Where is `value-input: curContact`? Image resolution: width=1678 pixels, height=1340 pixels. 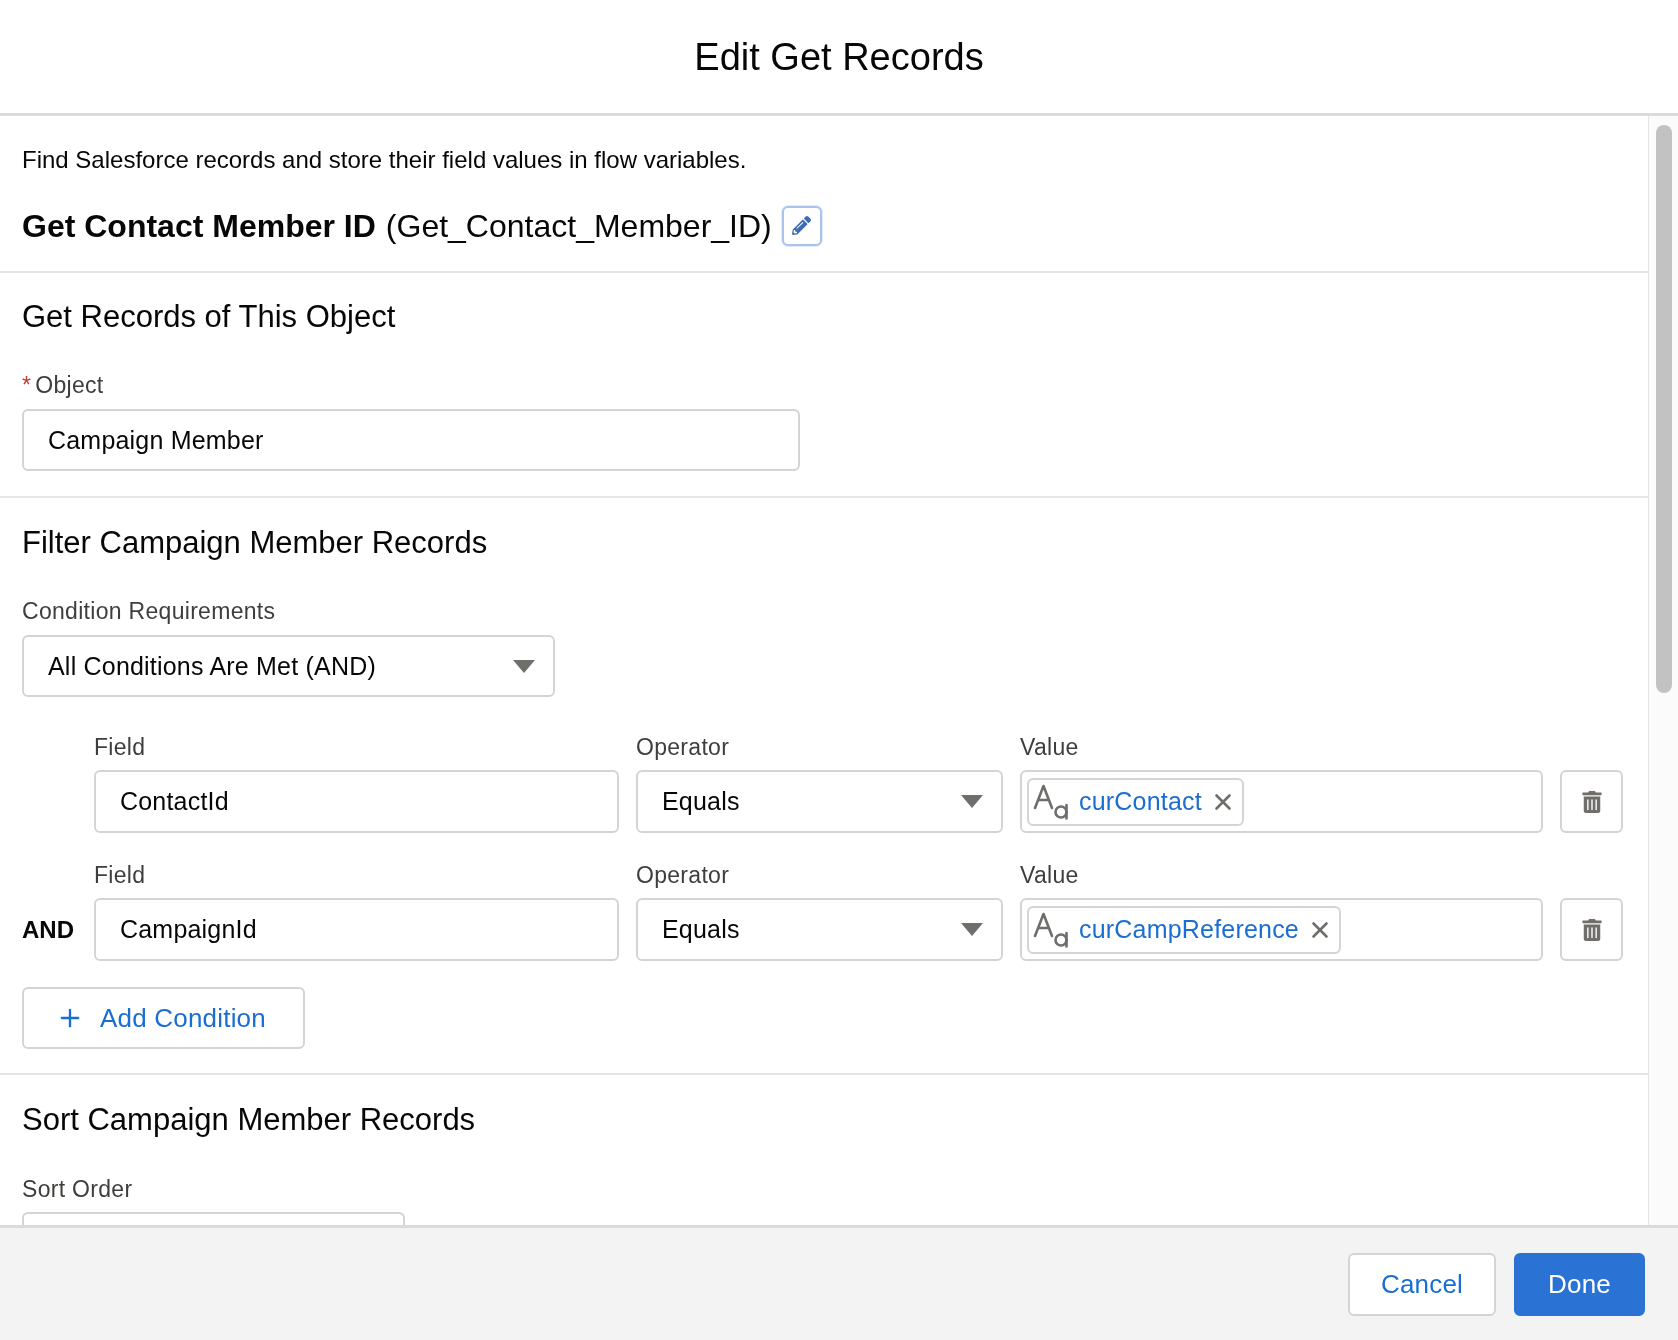 value-input: curContact is located at coordinates (1281, 801).